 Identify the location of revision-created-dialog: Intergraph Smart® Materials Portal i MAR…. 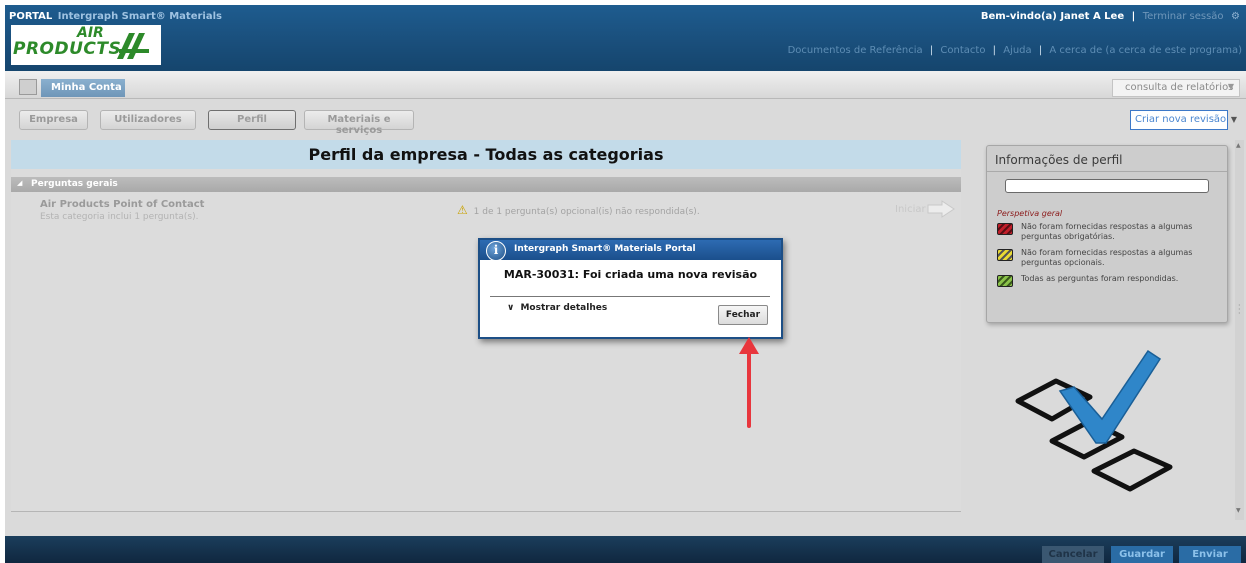
(630, 288).